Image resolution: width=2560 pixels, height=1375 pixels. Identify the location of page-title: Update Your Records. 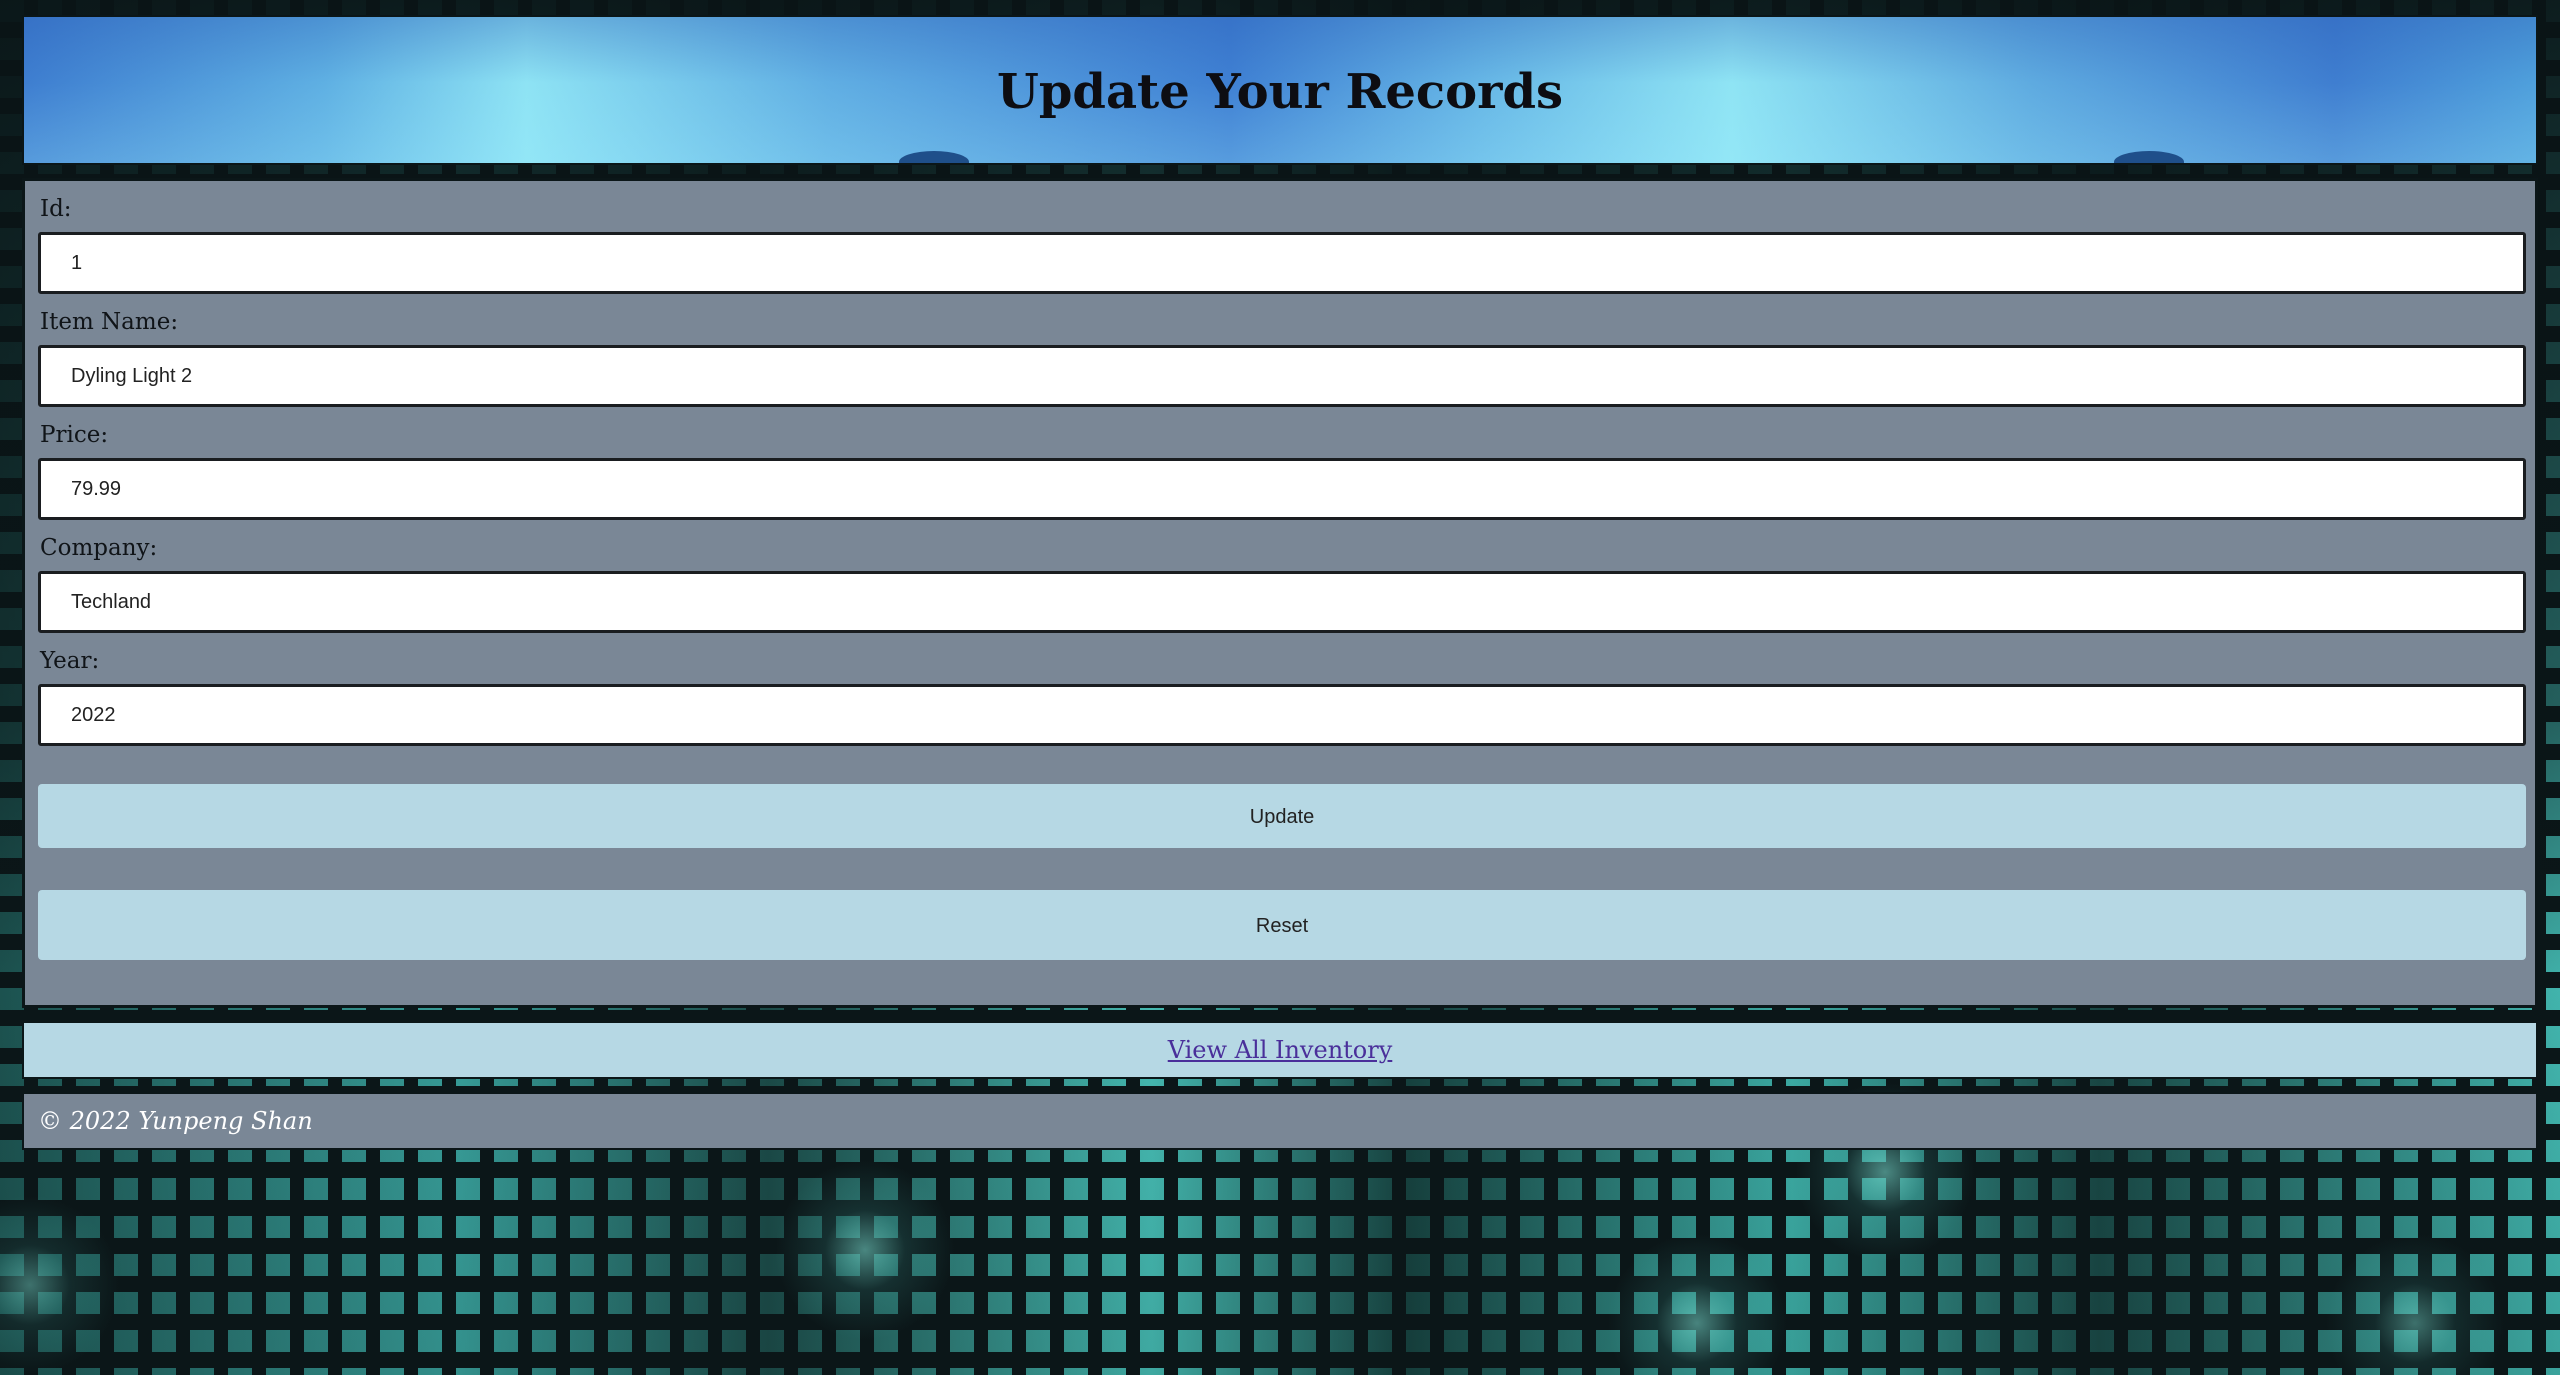
(1280, 92).